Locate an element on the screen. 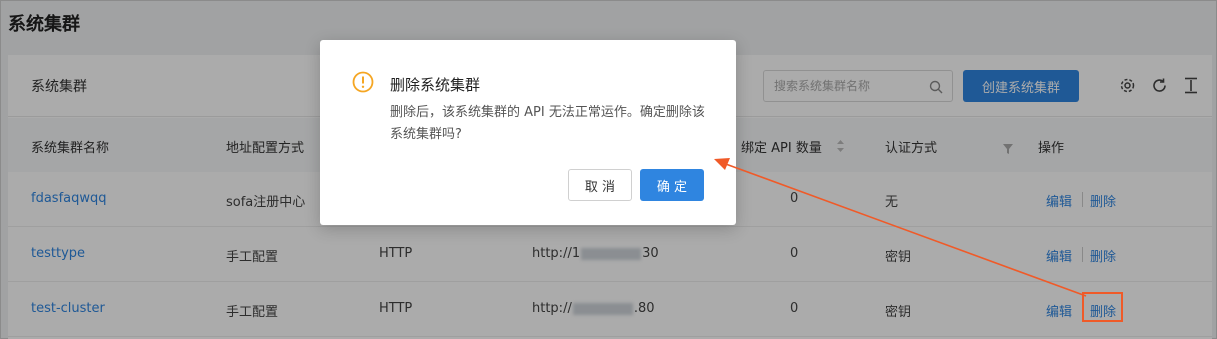 This screenshot has width=1217, height=339. highlight-annotation-box is located at coordinates (1102, 307).